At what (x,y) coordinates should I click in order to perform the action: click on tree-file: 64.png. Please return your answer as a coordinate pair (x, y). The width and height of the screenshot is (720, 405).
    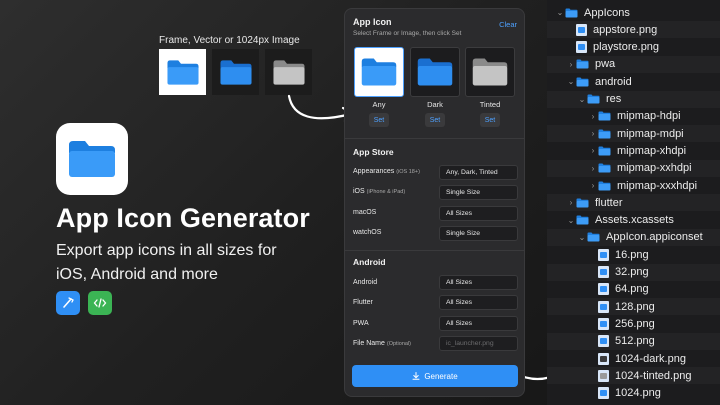
    Looking at the image, I should click on (633, 289).